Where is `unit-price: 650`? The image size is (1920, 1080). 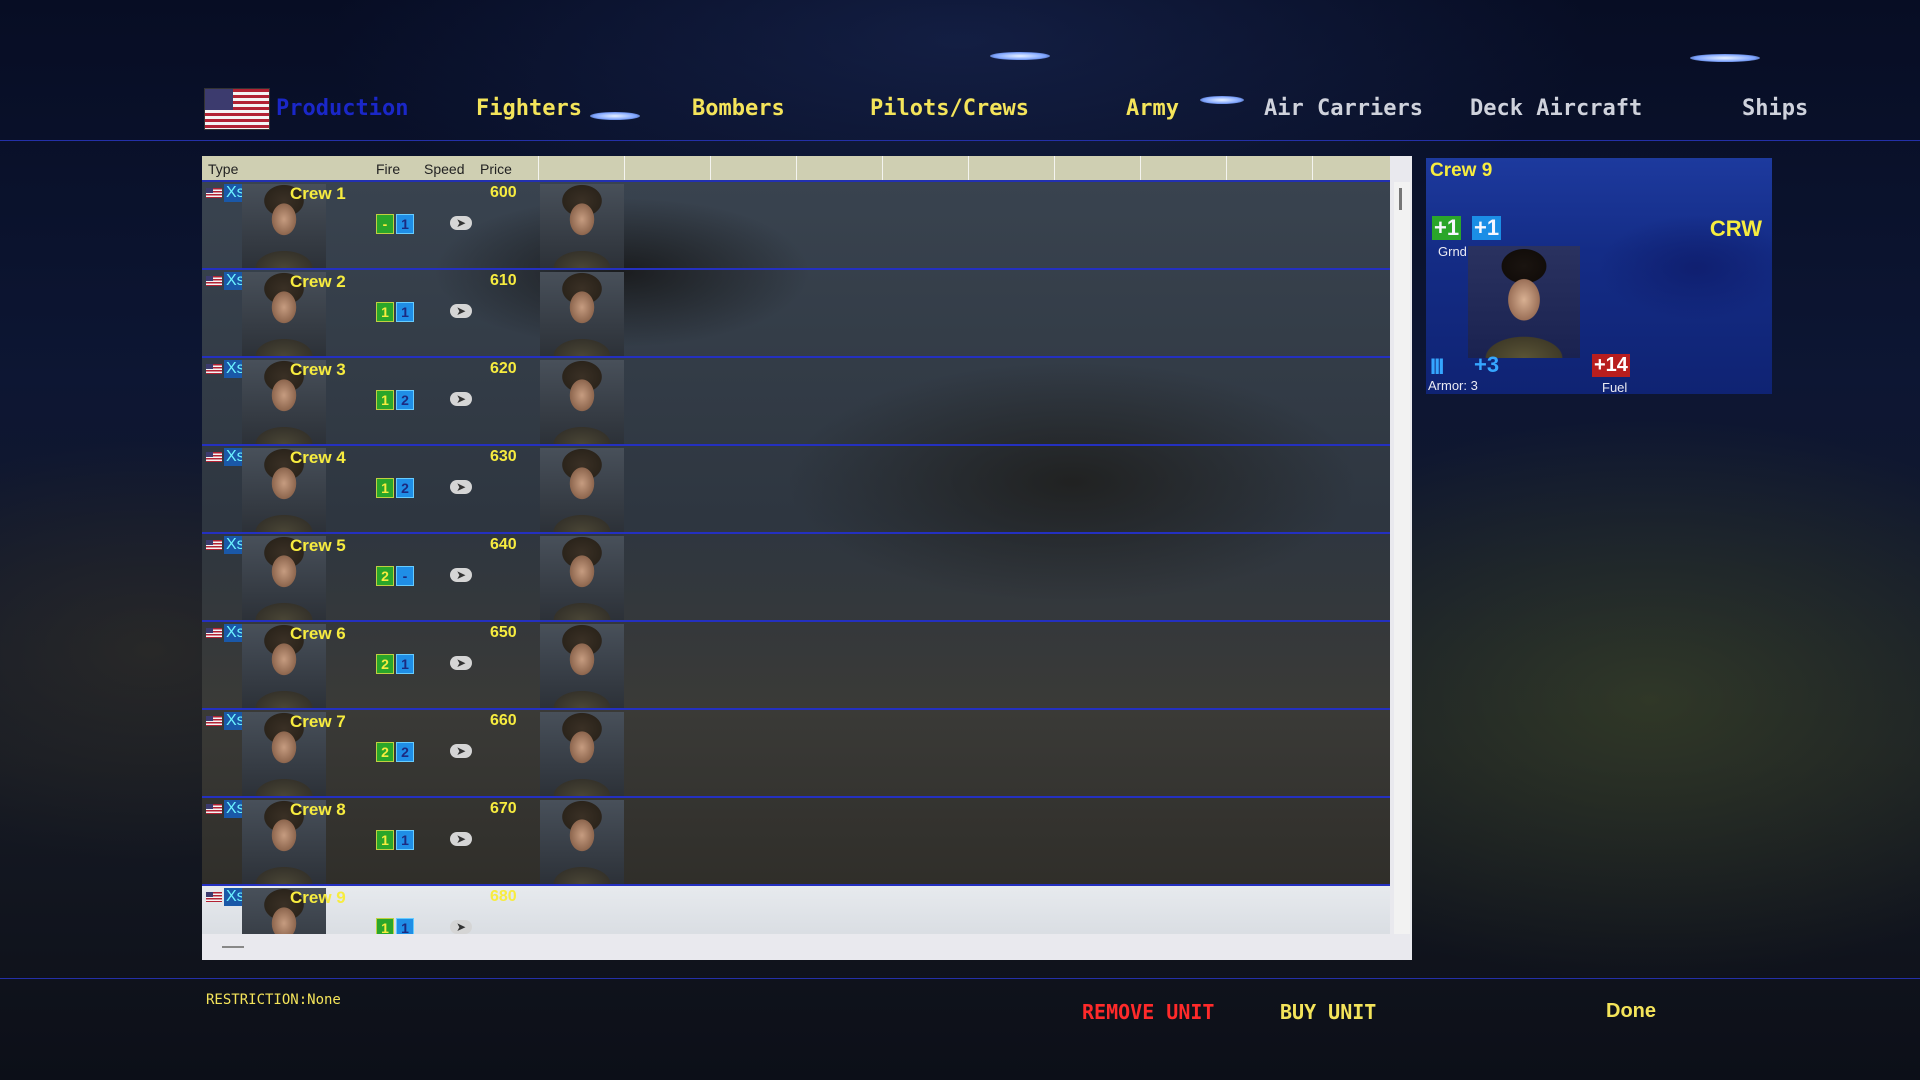
unit-price: 650 is located at coordinates (503, 632).